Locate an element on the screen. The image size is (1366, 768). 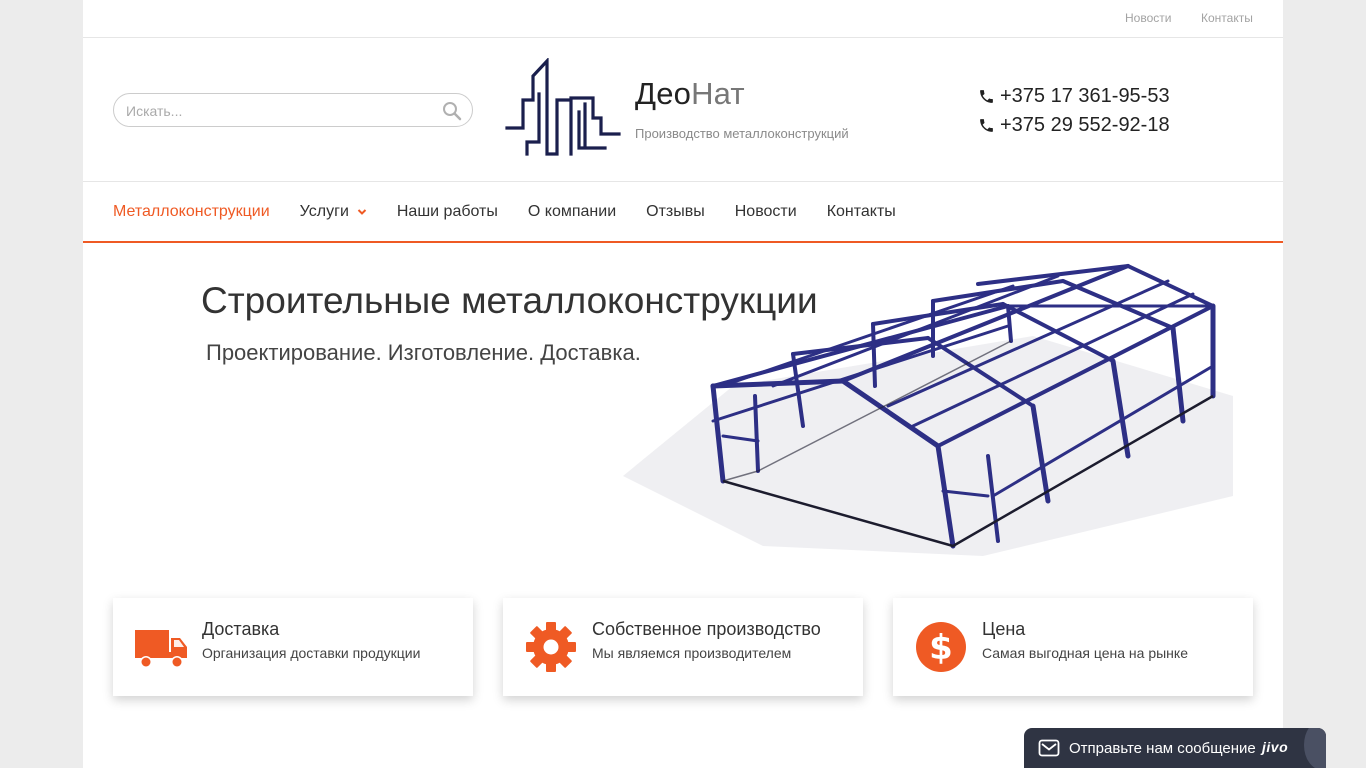
feature-title: Доставка is located at coordinates (241, 629).